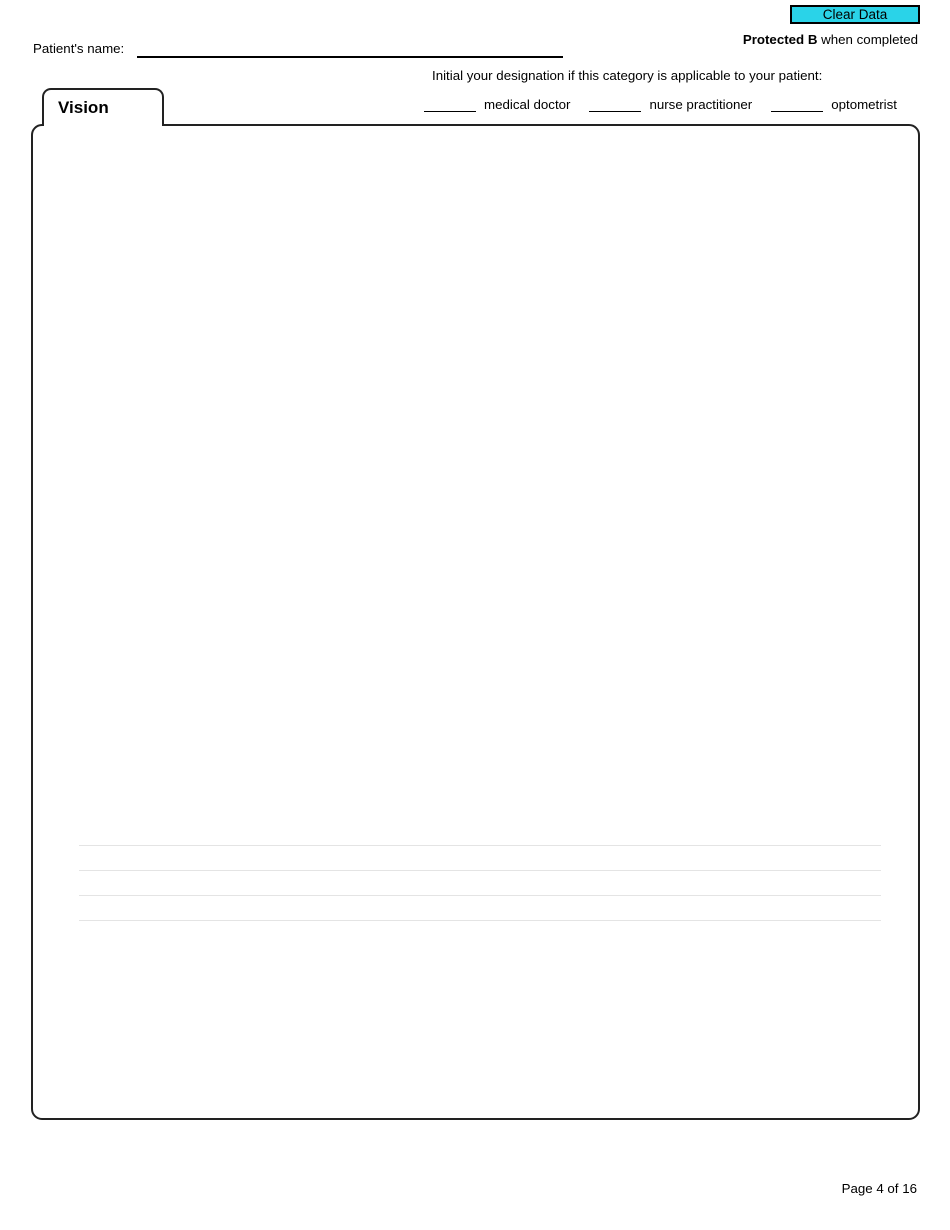  Describe the element at coordinates (79, 48) in the screenshot. I see `patient-name-label: Patient's name:` at that location.